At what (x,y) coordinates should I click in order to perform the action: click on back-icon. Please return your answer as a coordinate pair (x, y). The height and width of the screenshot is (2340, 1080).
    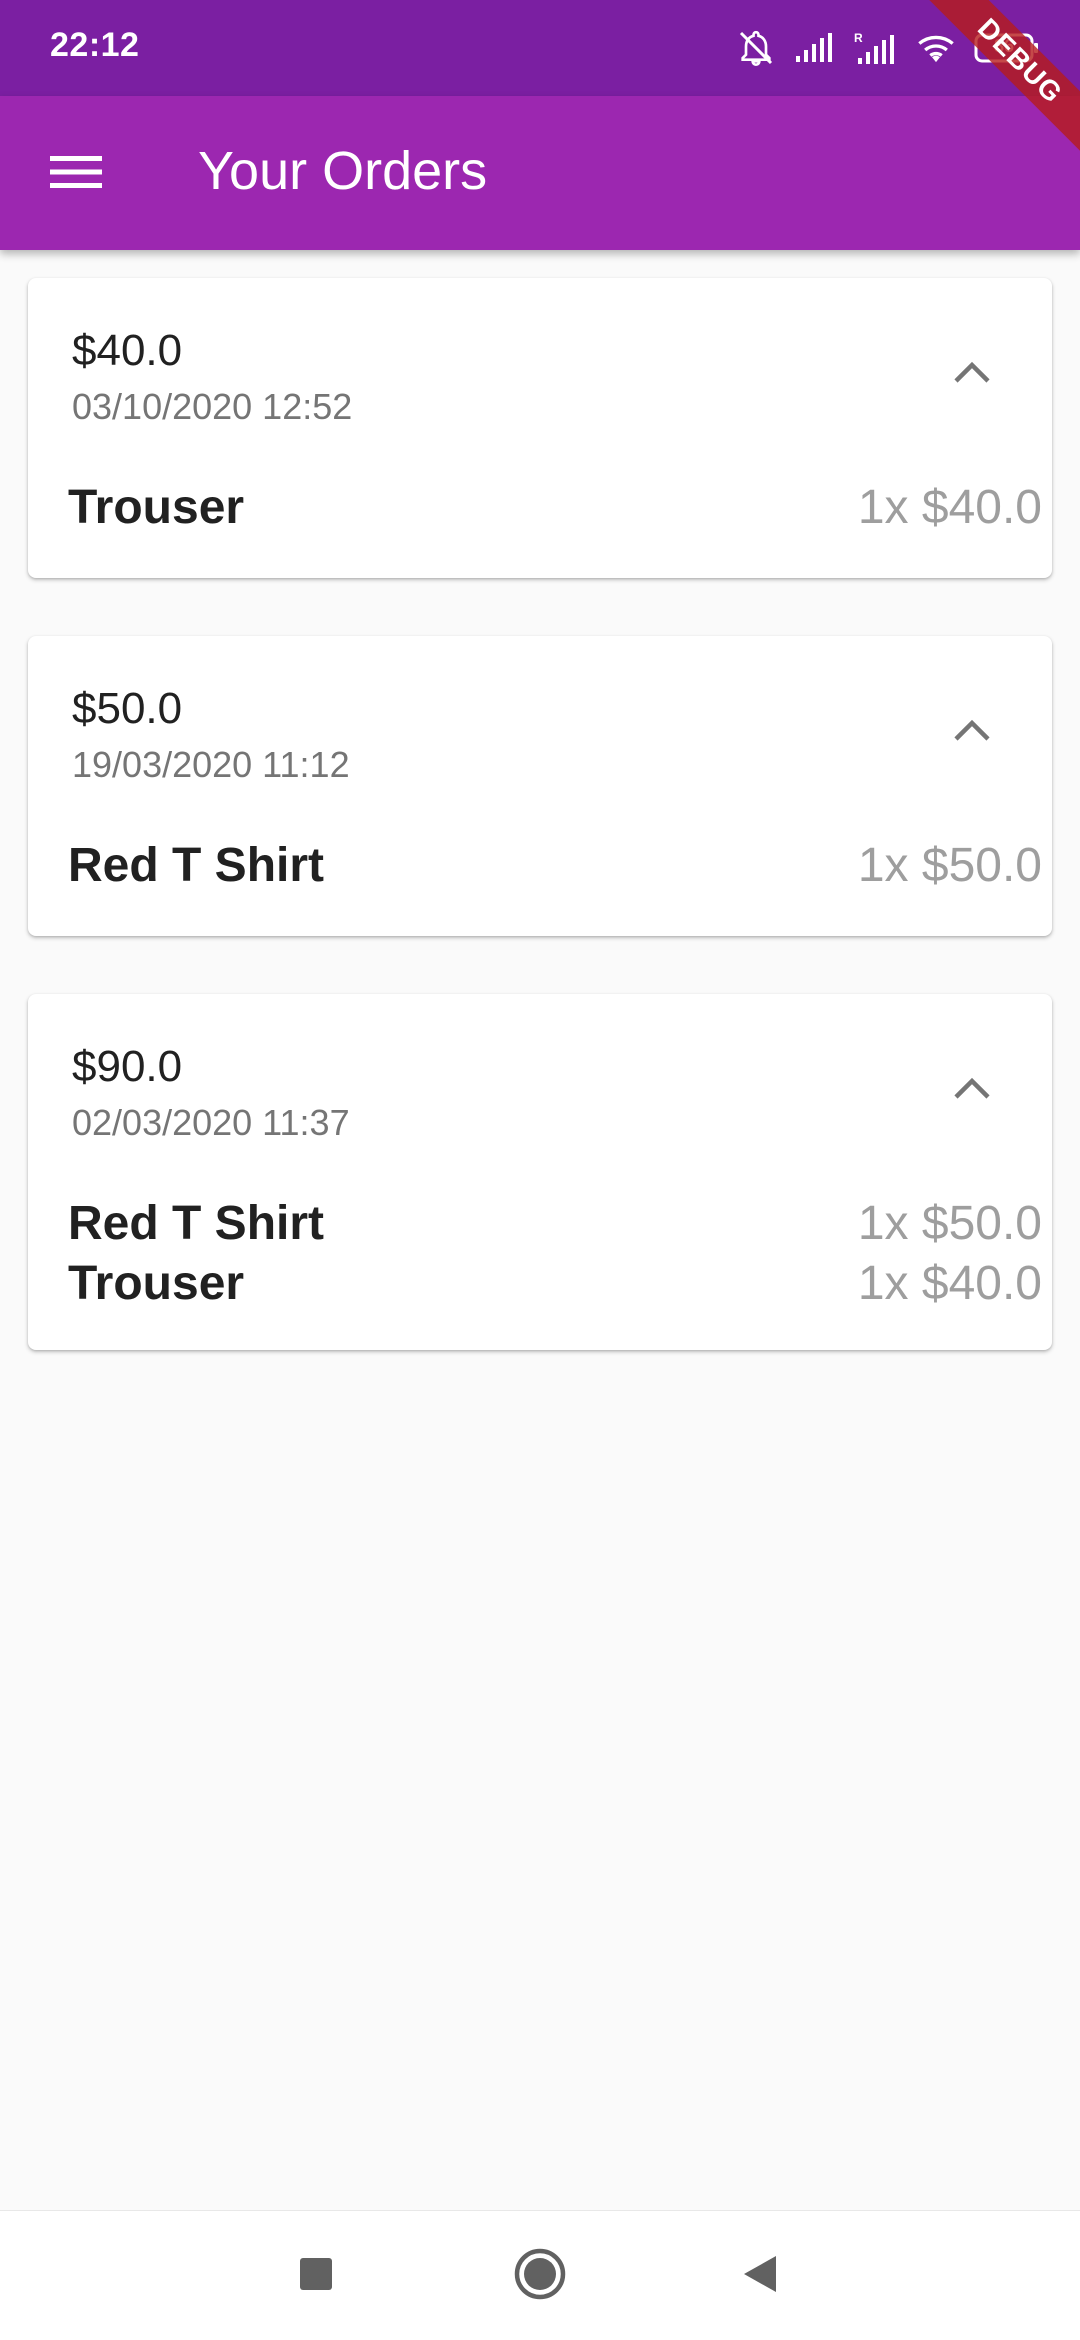
    Looking at the image, I should click on (760, 2276).